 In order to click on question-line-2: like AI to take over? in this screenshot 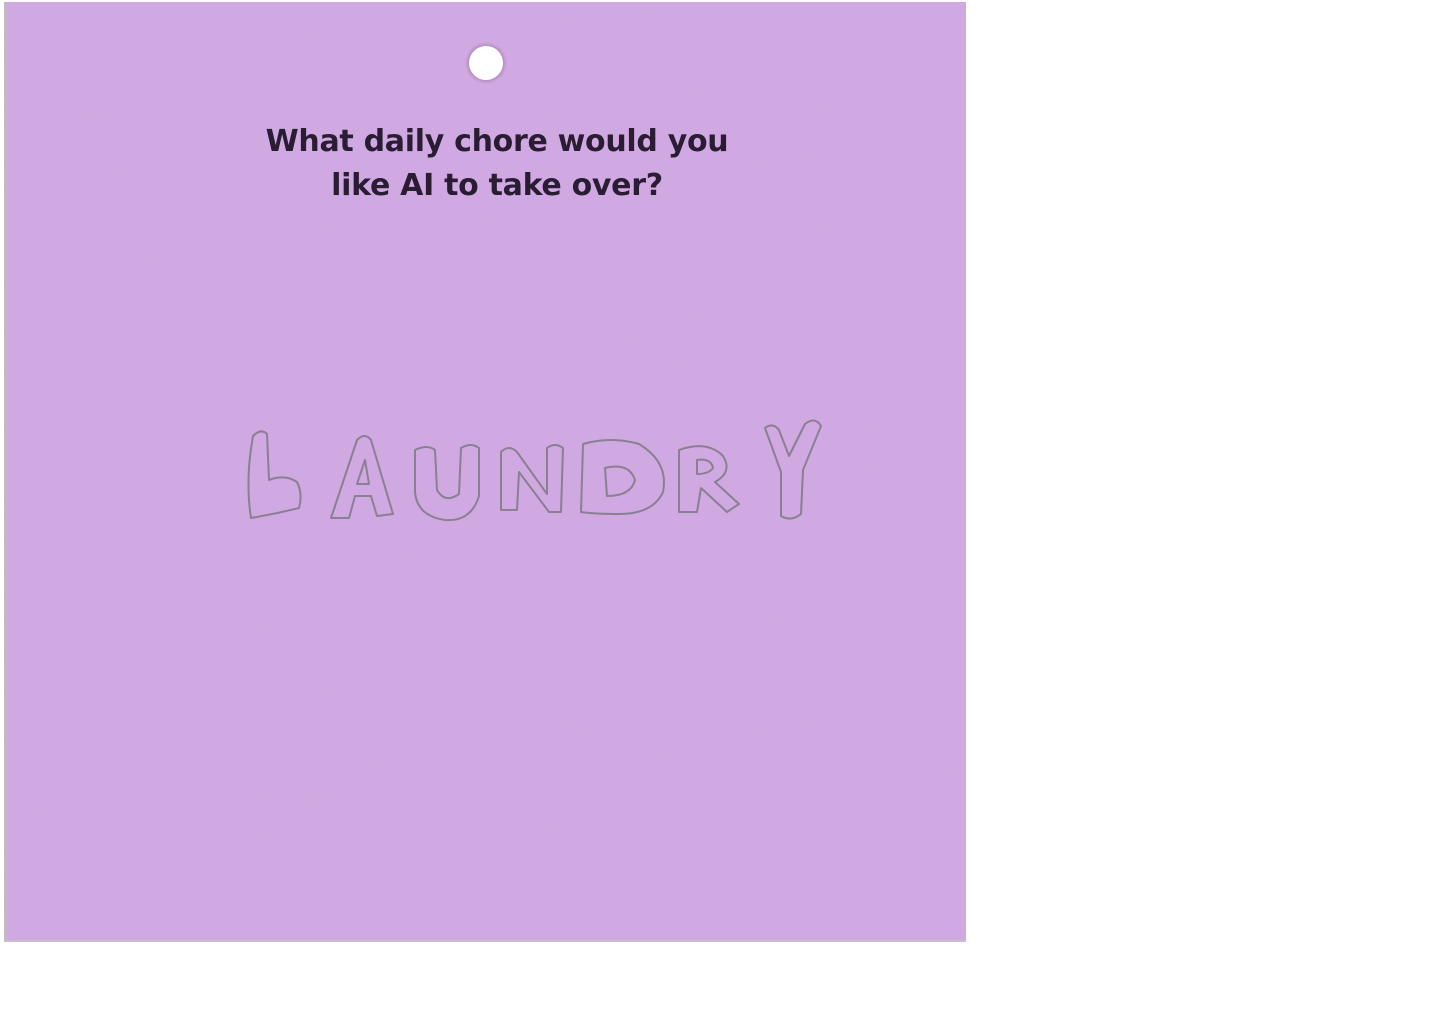, I will do `click(497, 185)`.